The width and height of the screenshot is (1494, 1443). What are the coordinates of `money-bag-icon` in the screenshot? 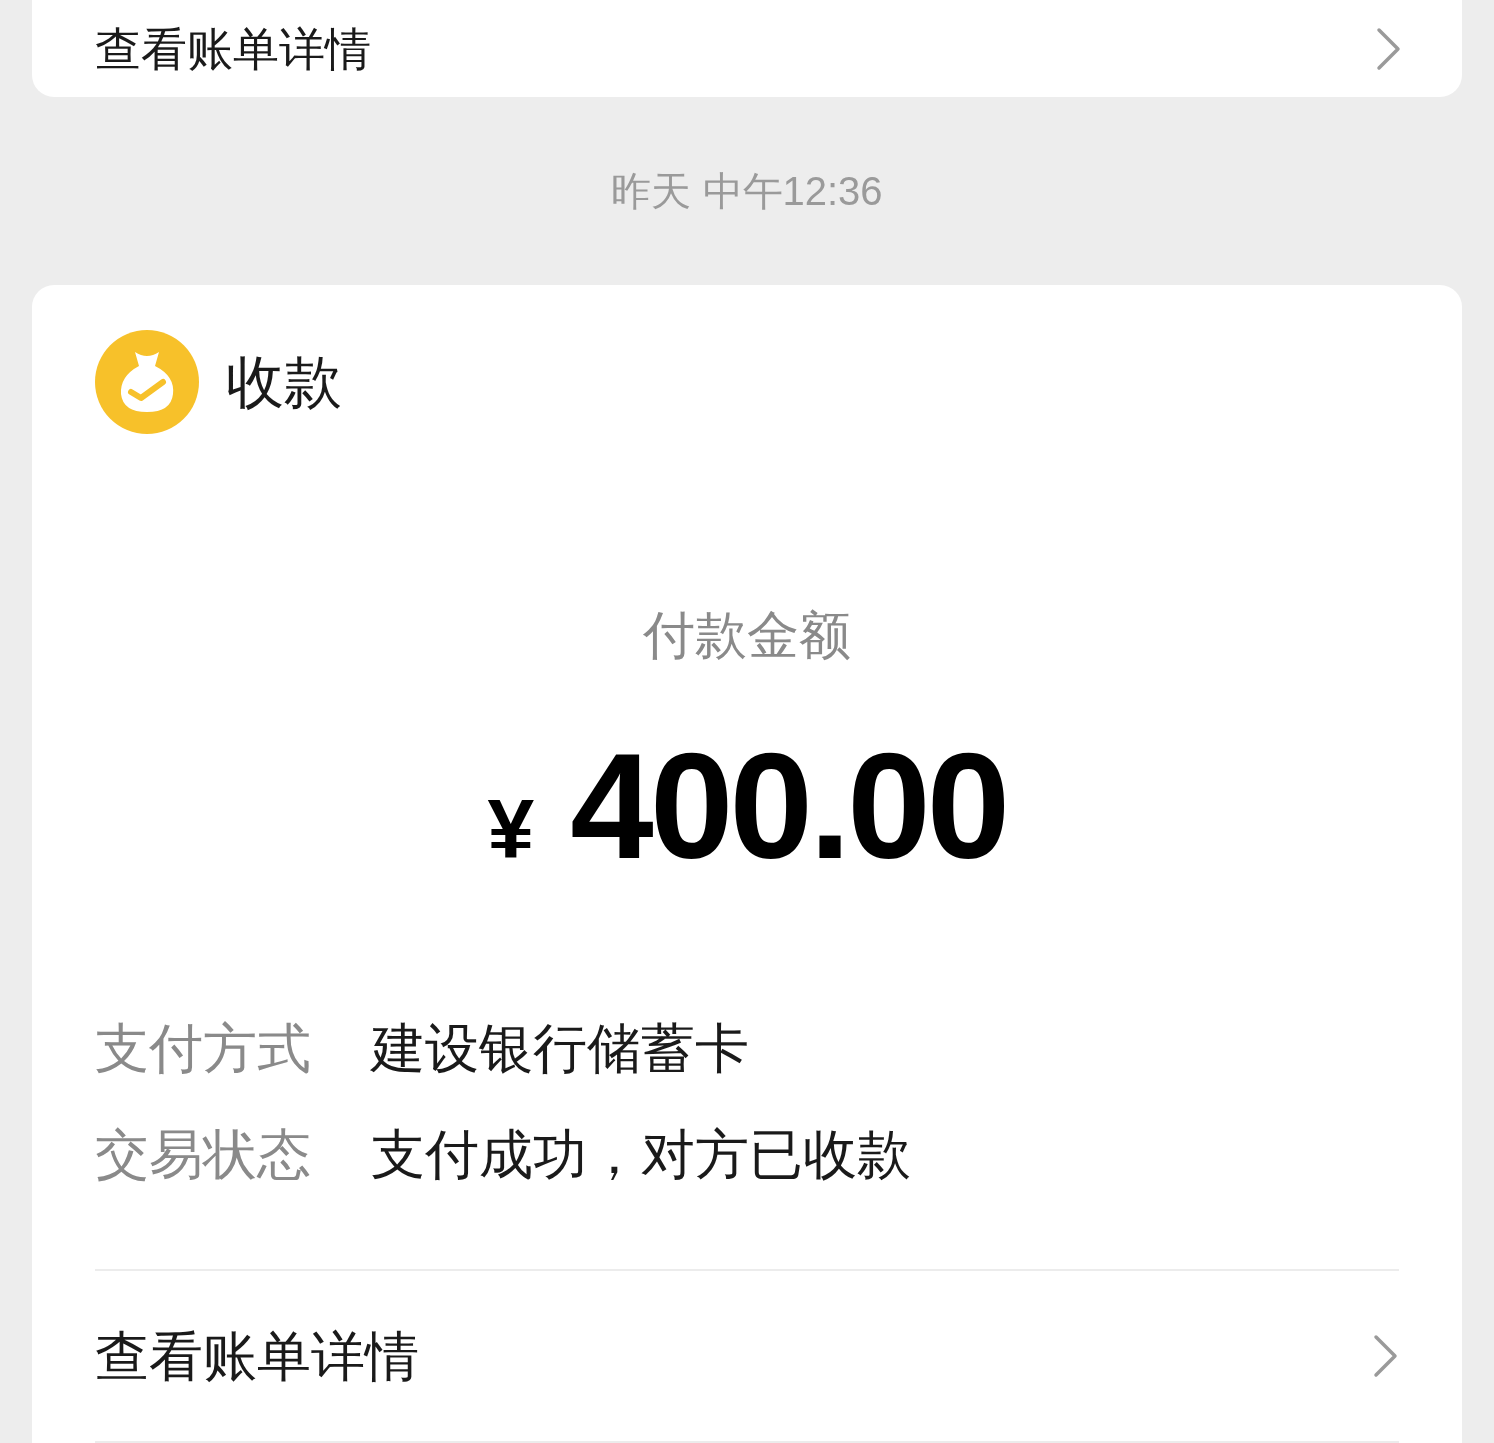 It's located at (147, 382).